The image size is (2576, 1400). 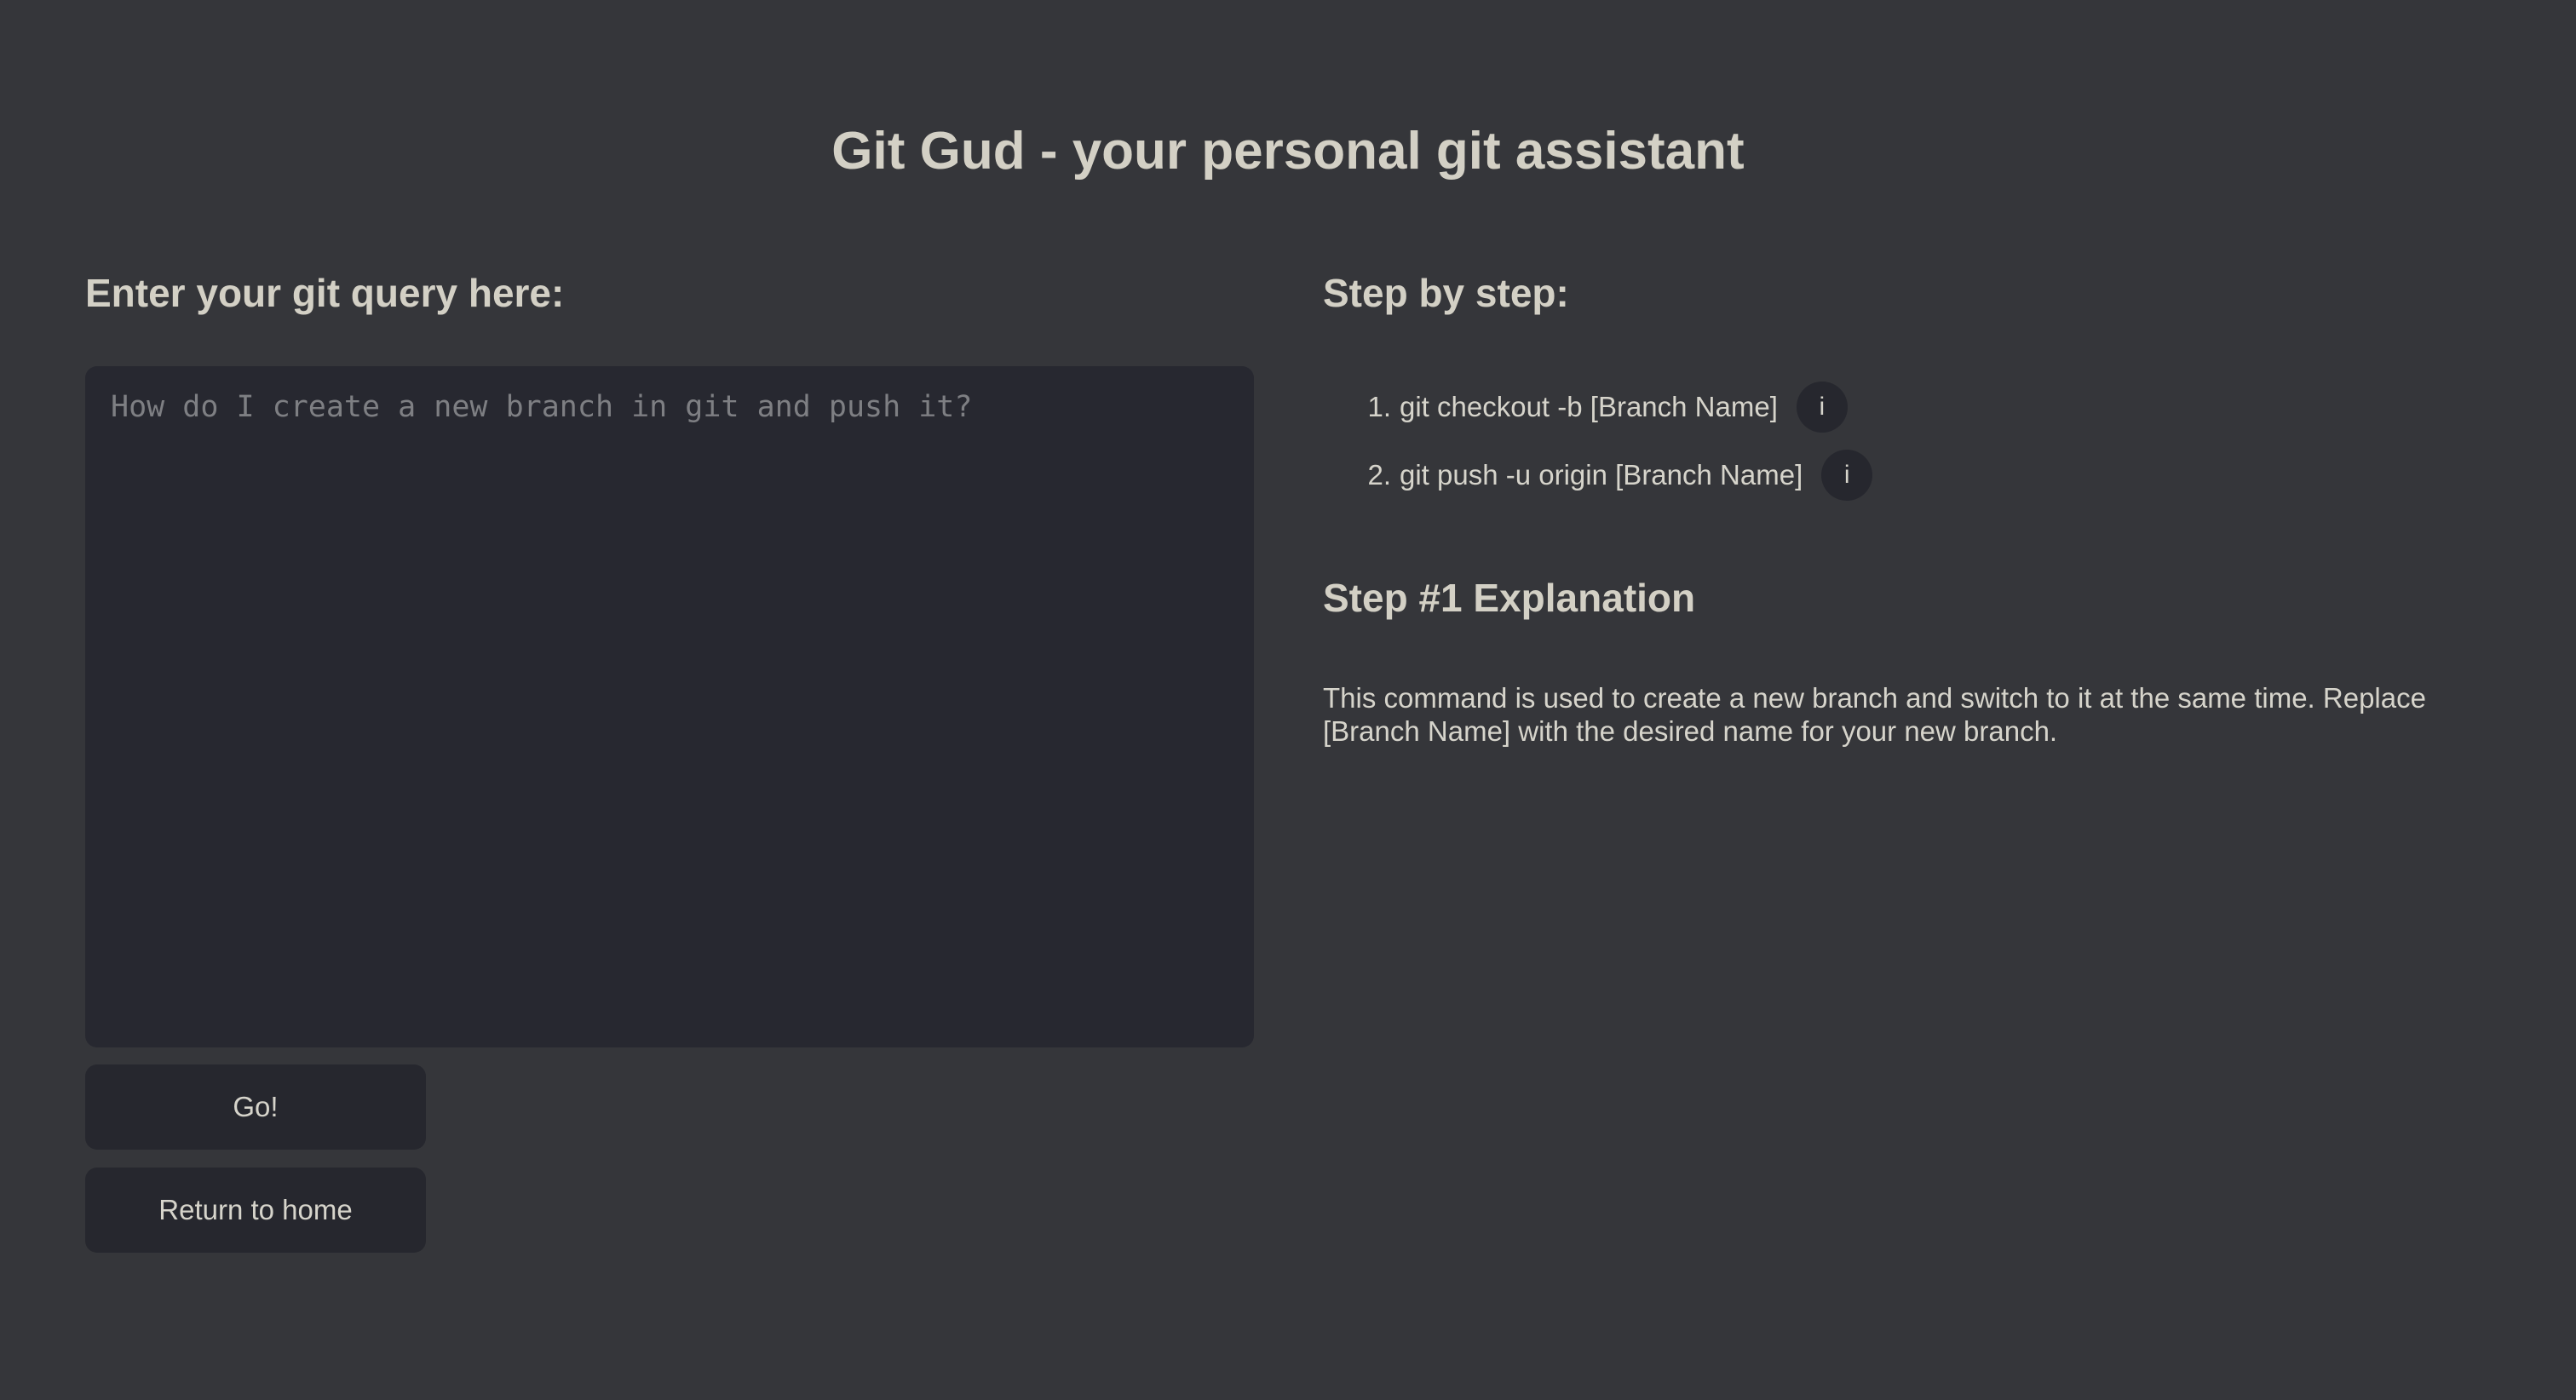 I want to click on query-heading: Enter your git query here:, so click(x=325, y=293).